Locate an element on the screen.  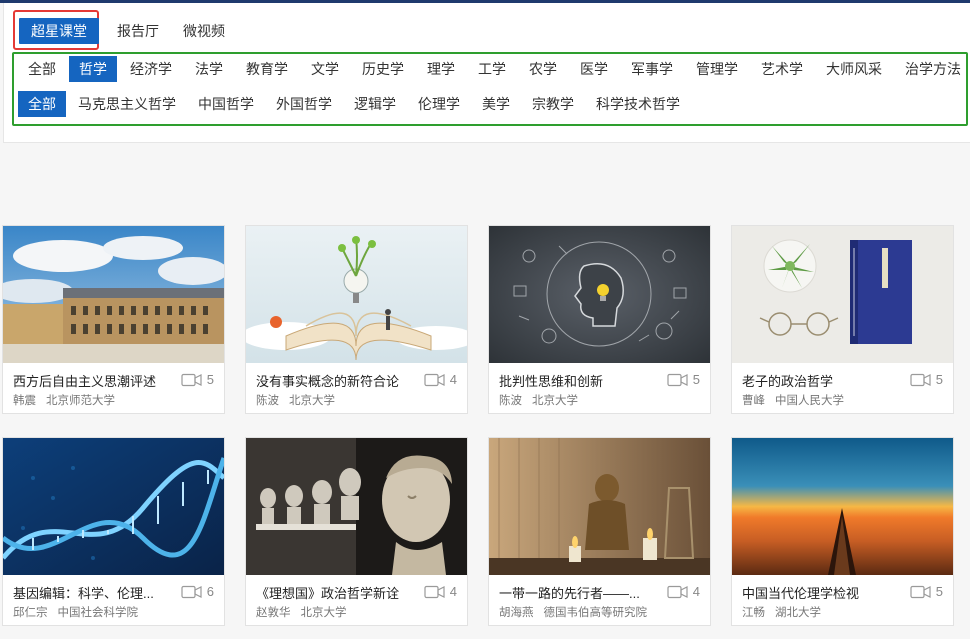
course-title: 没有事实概念的新符合论 is located at coordinates (338, 380).